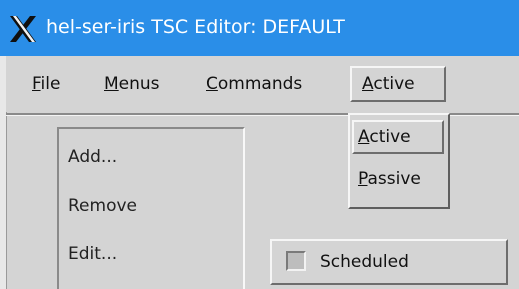 The height and width of the screenshot is (289, 519). Describe the element at coordinates (36, 84) in the screenshot. I see `menu-file-mnemonic: F` at that location.